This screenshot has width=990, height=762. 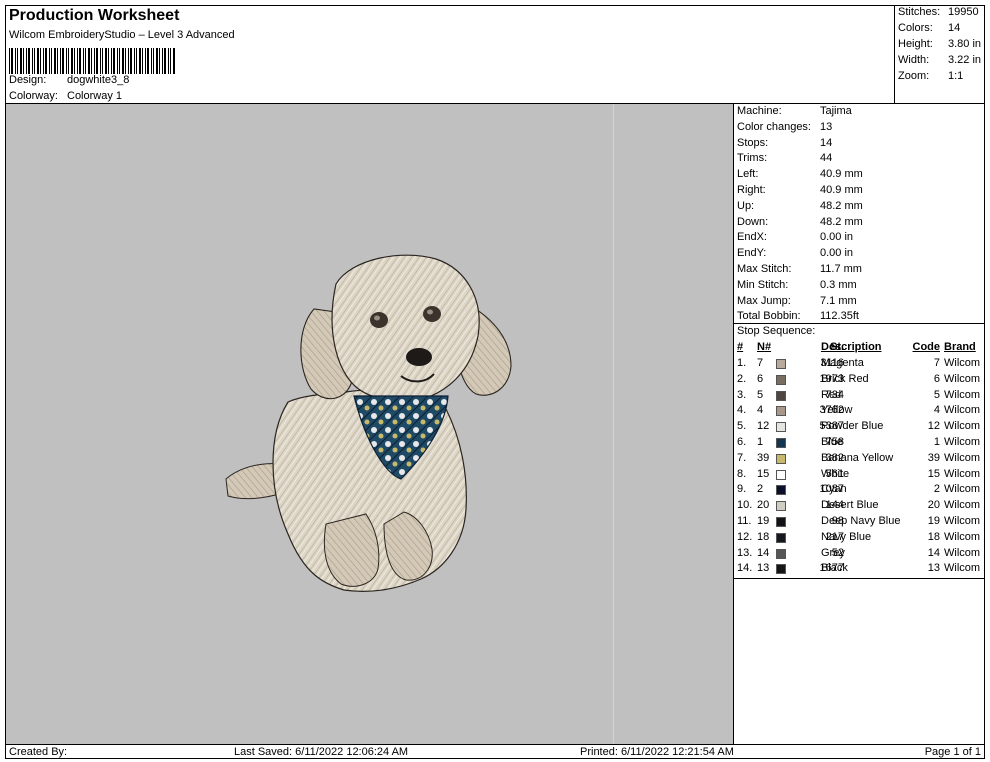 What do you see at coordinates (745, 505) in the screenshot?
I see `row-number: 10.` at bounding box center [745, 505].